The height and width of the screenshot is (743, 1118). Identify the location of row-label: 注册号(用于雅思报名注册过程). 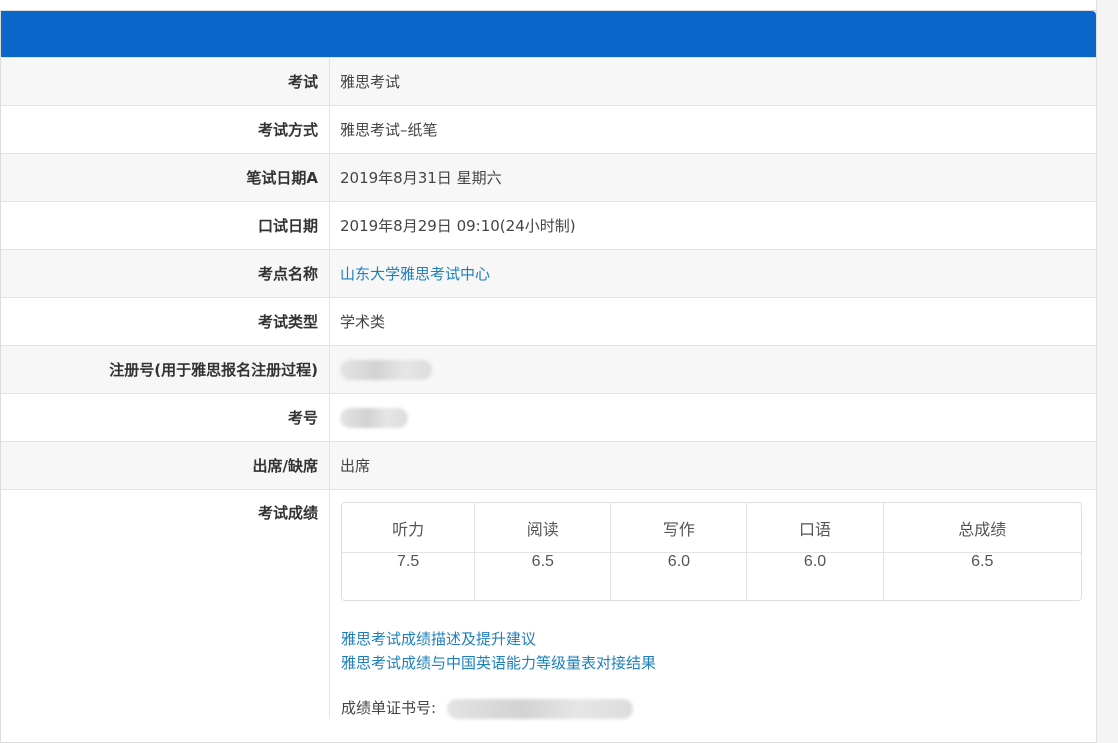
(165, 369).